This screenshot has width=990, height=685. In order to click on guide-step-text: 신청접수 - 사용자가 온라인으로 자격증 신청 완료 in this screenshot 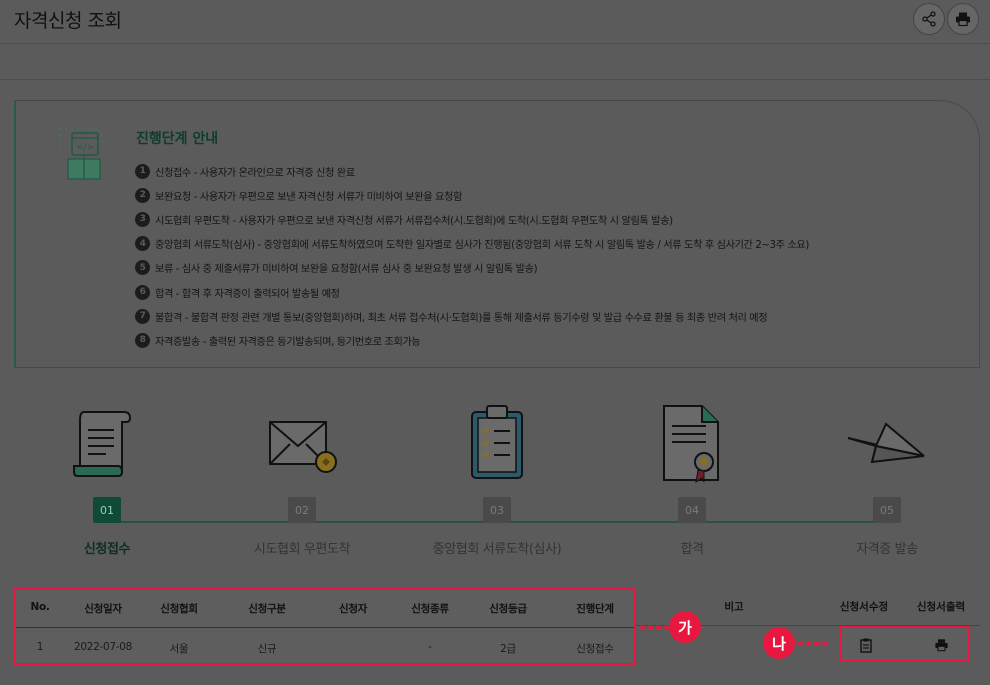, I will do `click(255, 173)`.